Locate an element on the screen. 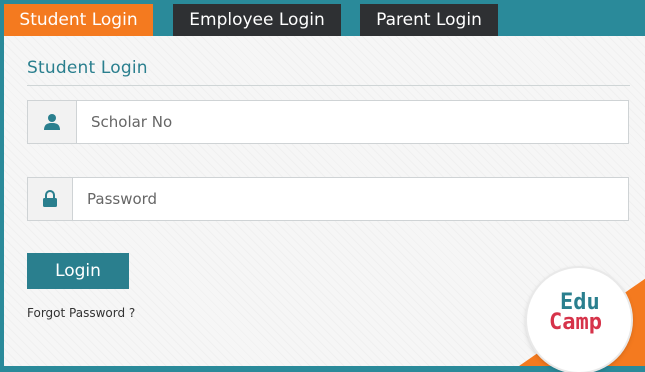  tab-employee-login: Employee Login is located at coordinates (257, 20).